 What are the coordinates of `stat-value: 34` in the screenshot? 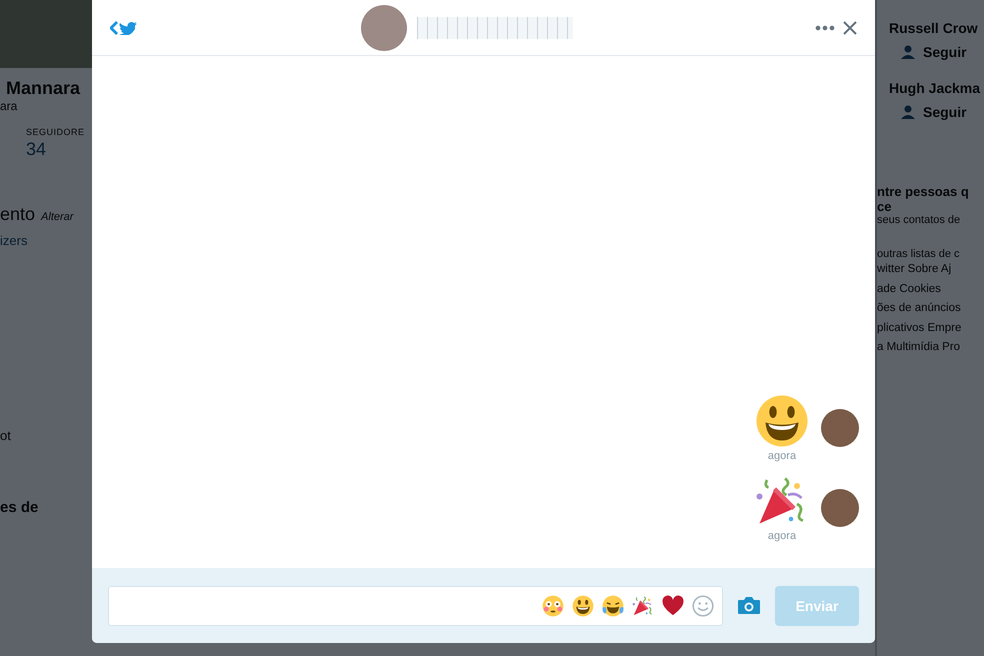 It's located at (37, 149).